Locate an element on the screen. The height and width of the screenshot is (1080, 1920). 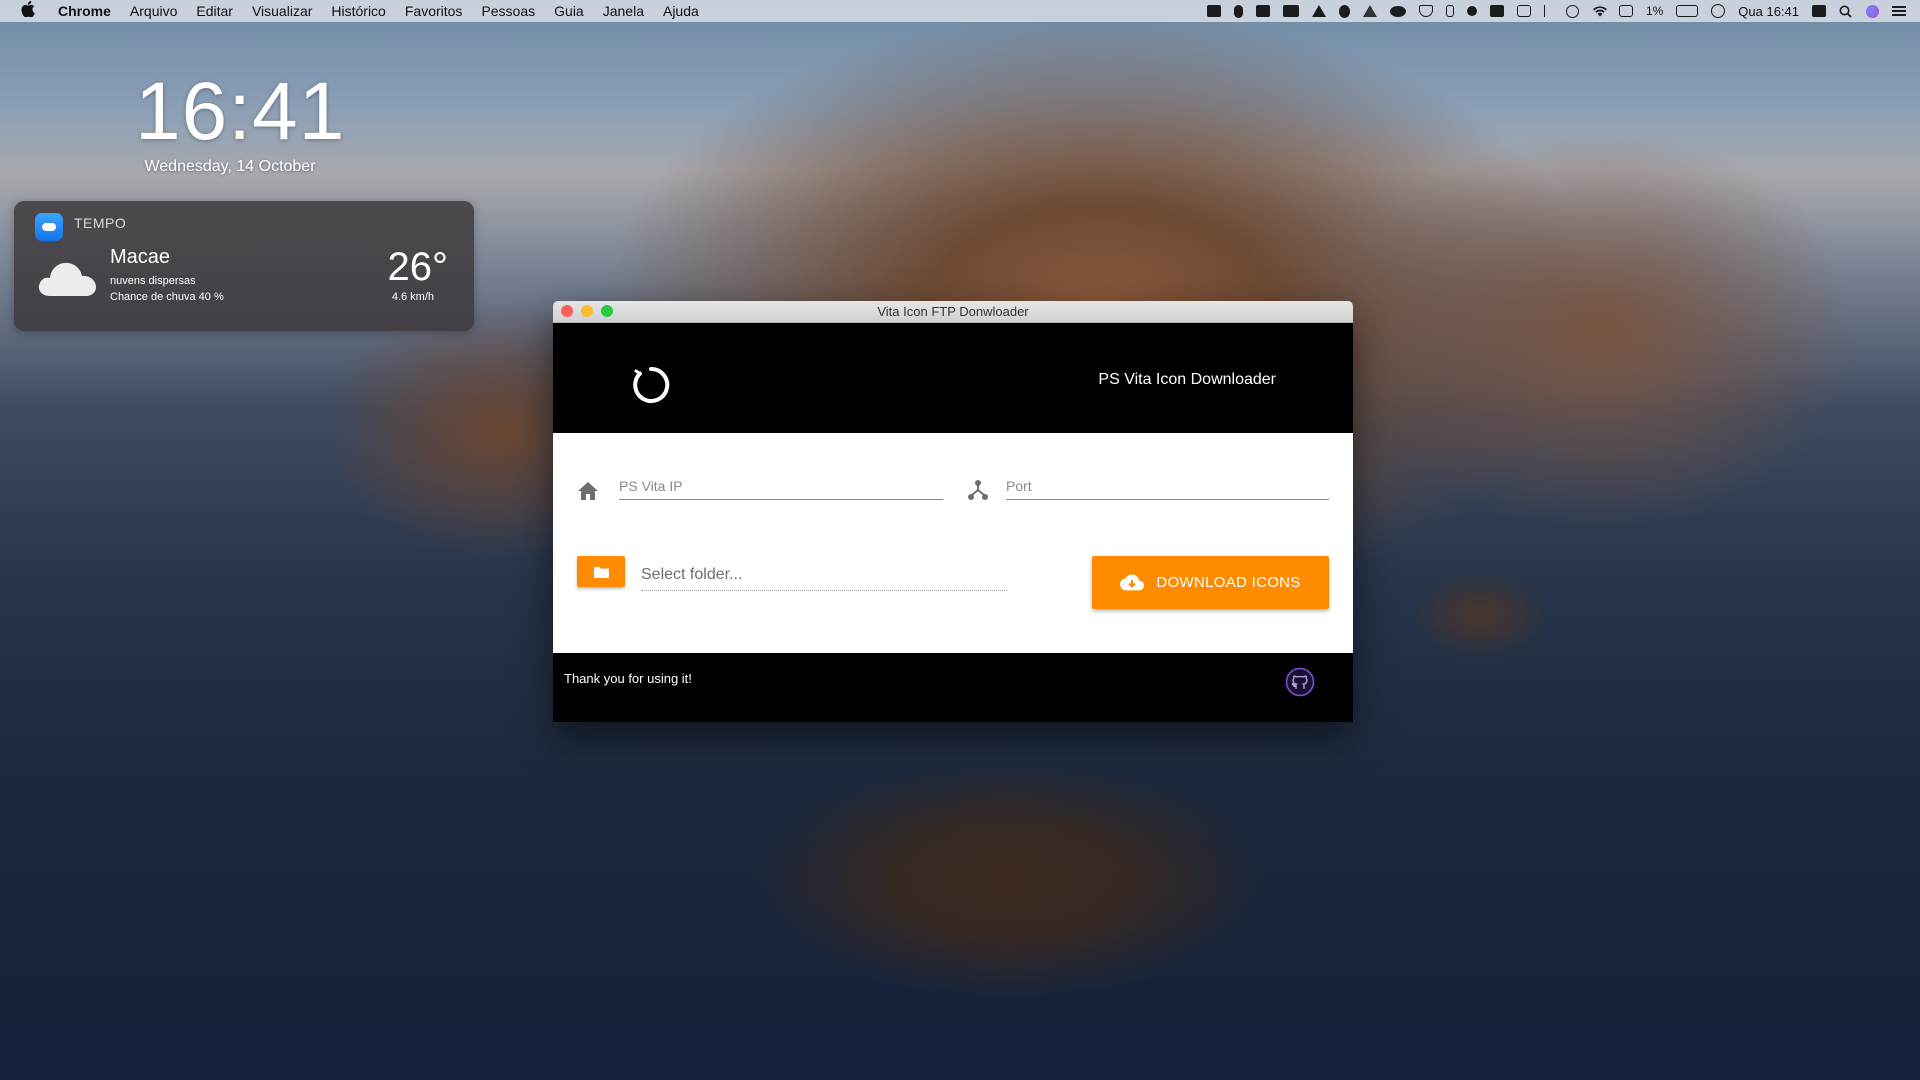
dropbox-icon is located at coordinates (1318, 11).